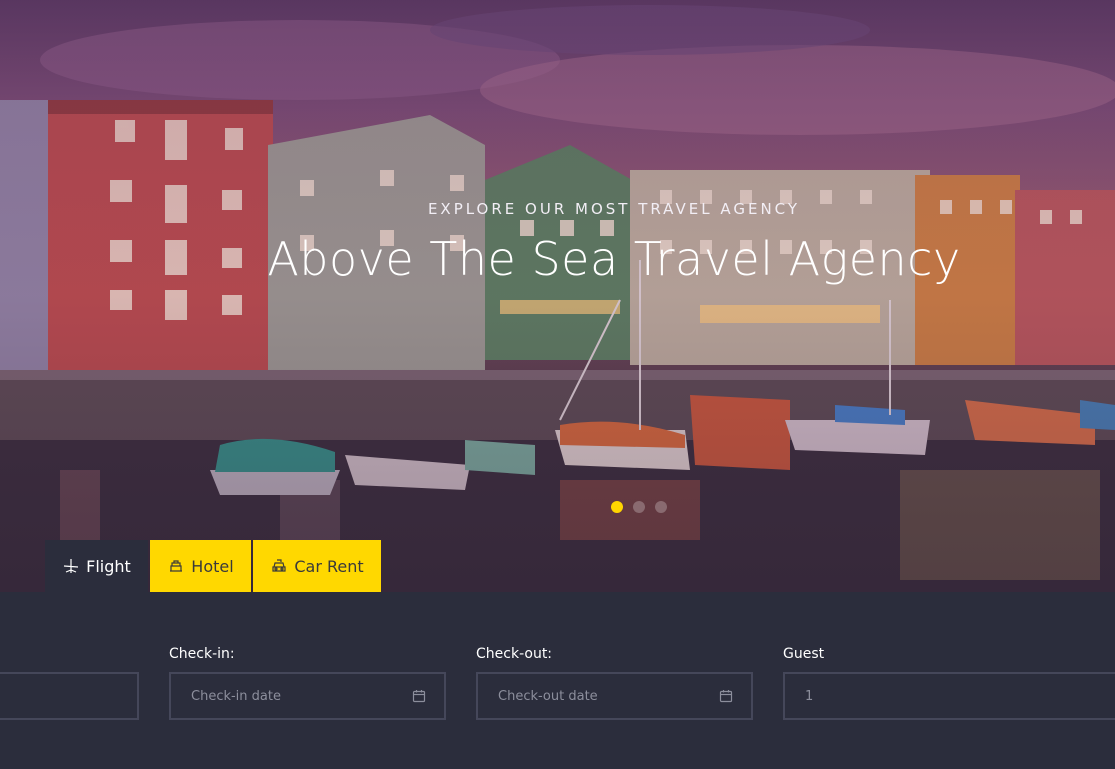 Image resolution: width=1115 pixels, height=769 pixels. I want to click on slider-dots, so click(639, 507).